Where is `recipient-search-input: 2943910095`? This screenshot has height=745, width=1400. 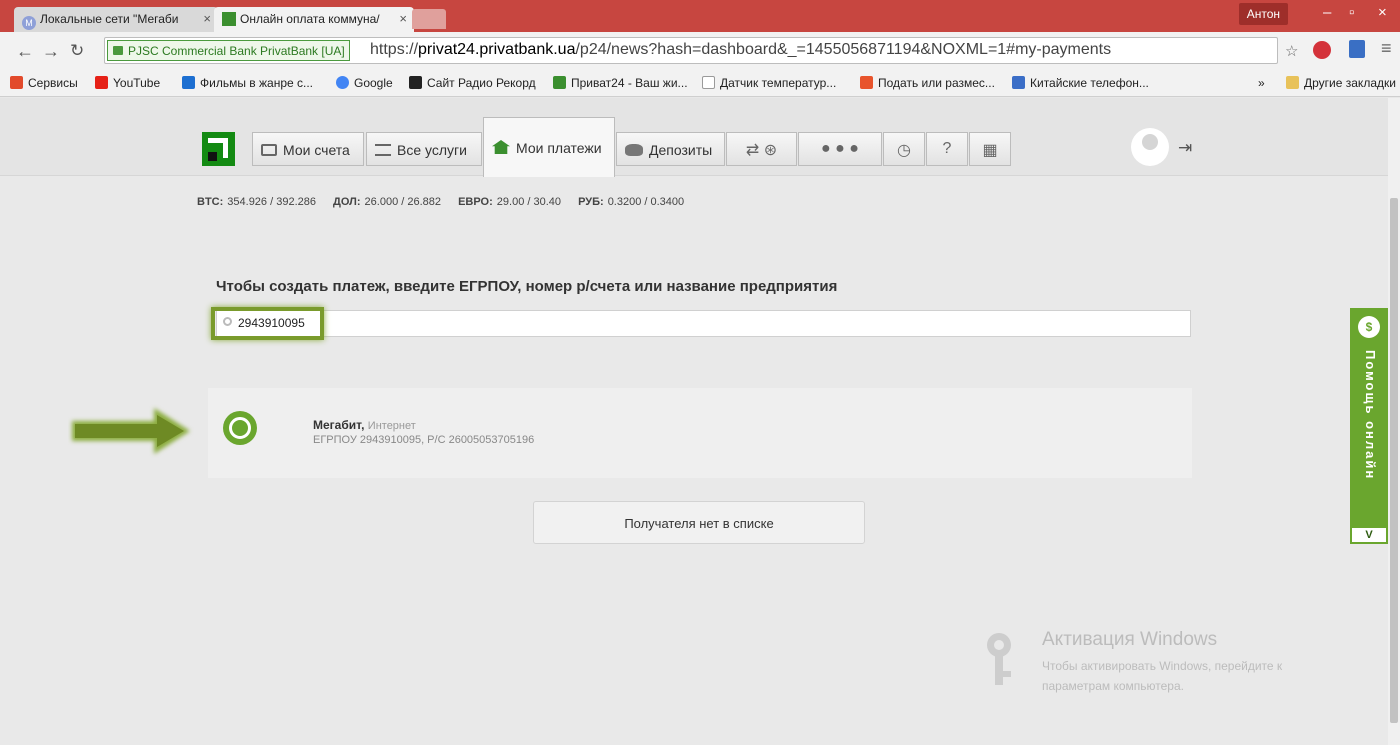
recipient-search-input: 2943910095 is located at coordinates (703, 323).